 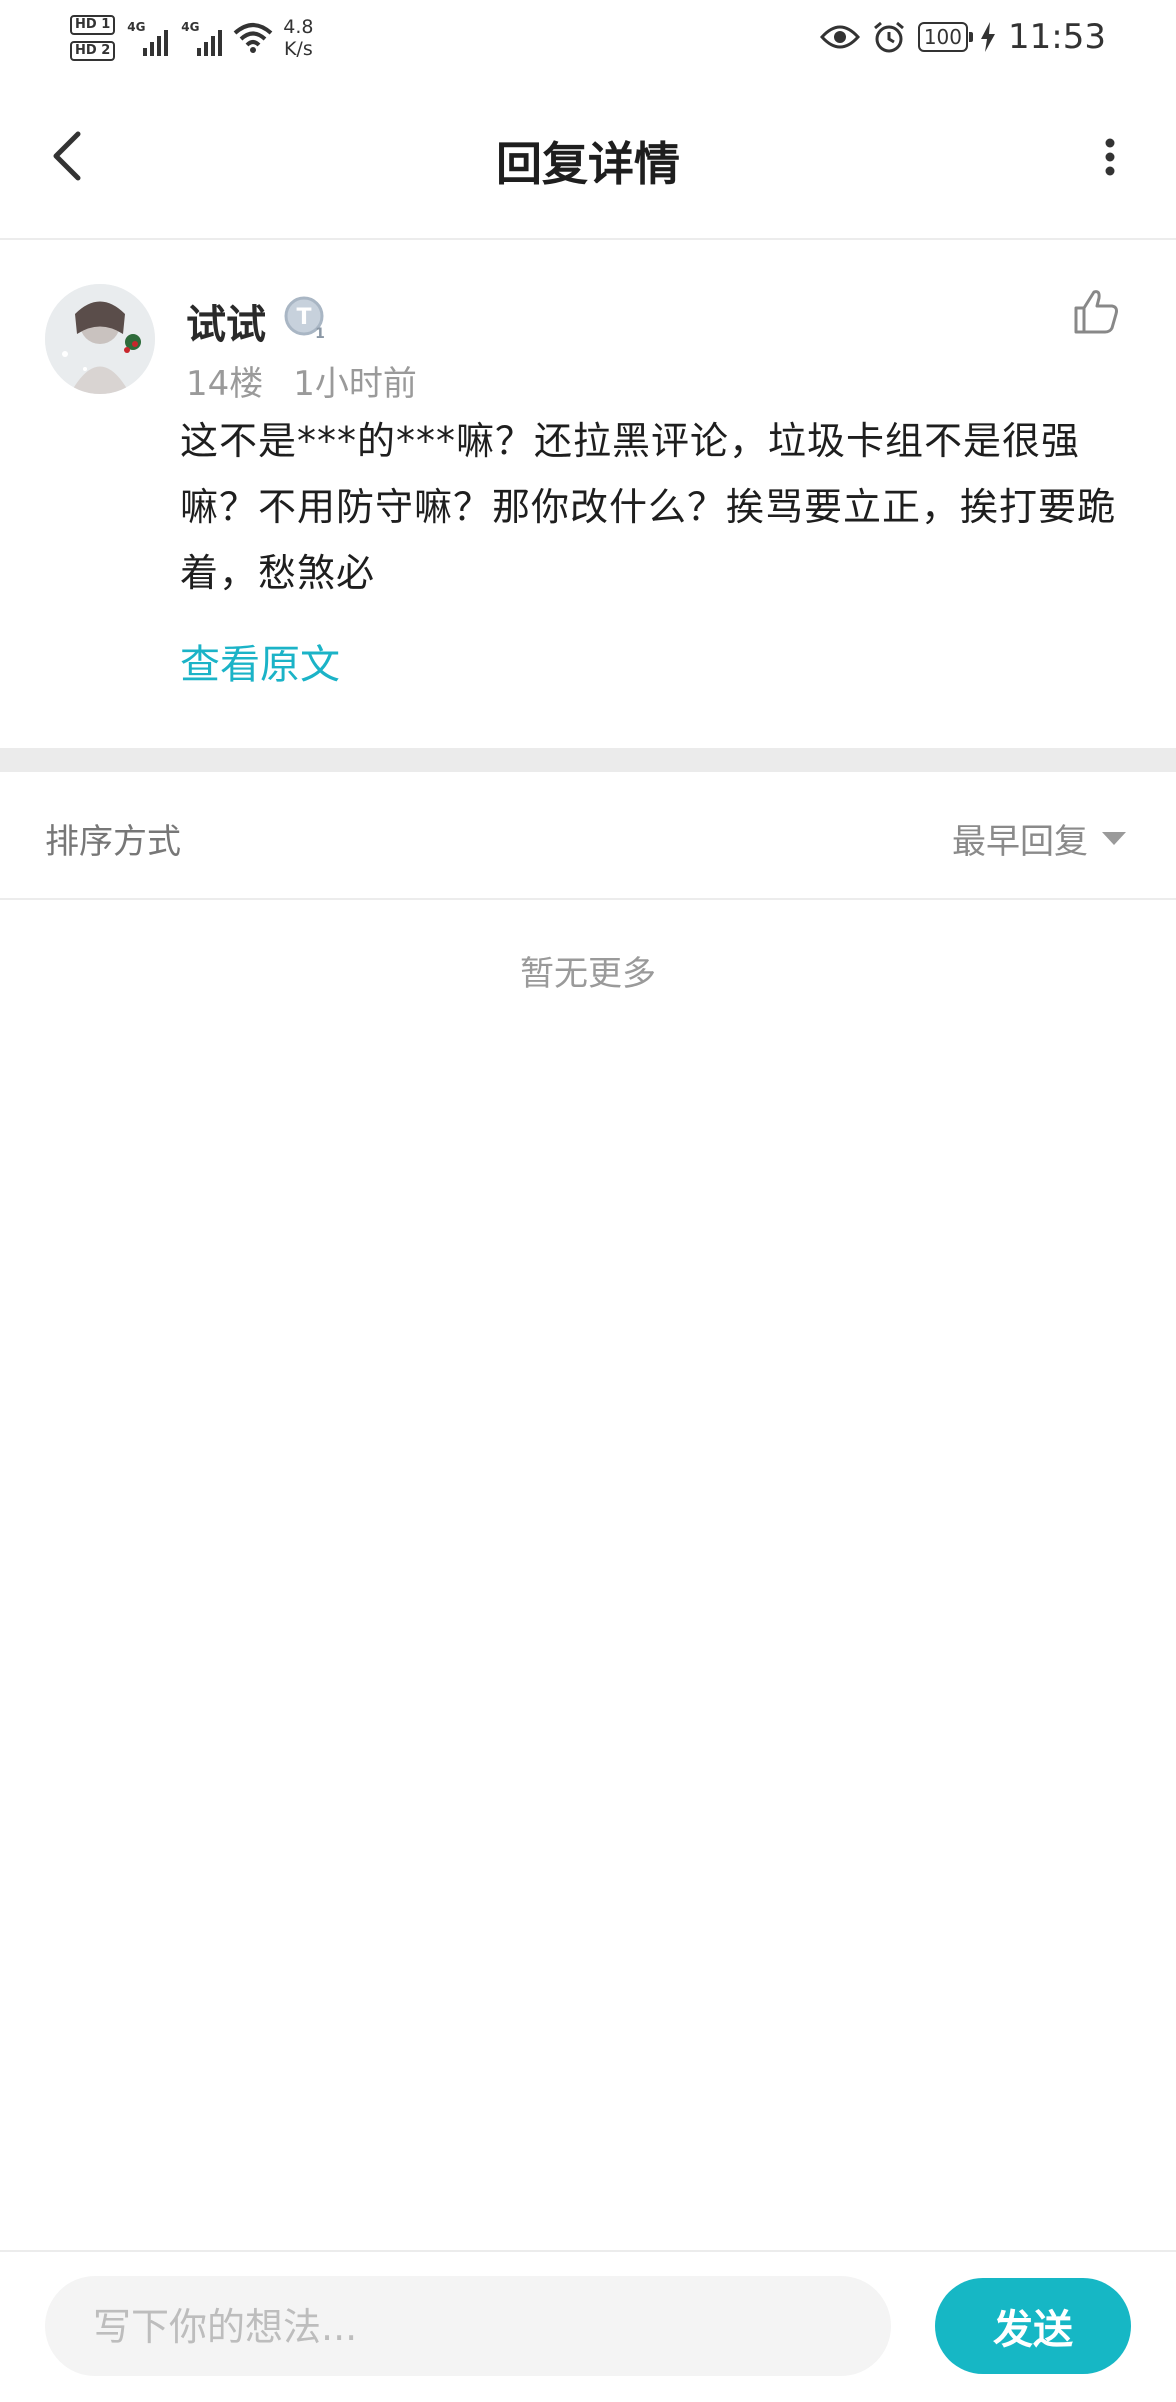 What do you see at coordinates (839, 37) in the screenshot?
I see `eye-icon` at bounding box center [839, 37].